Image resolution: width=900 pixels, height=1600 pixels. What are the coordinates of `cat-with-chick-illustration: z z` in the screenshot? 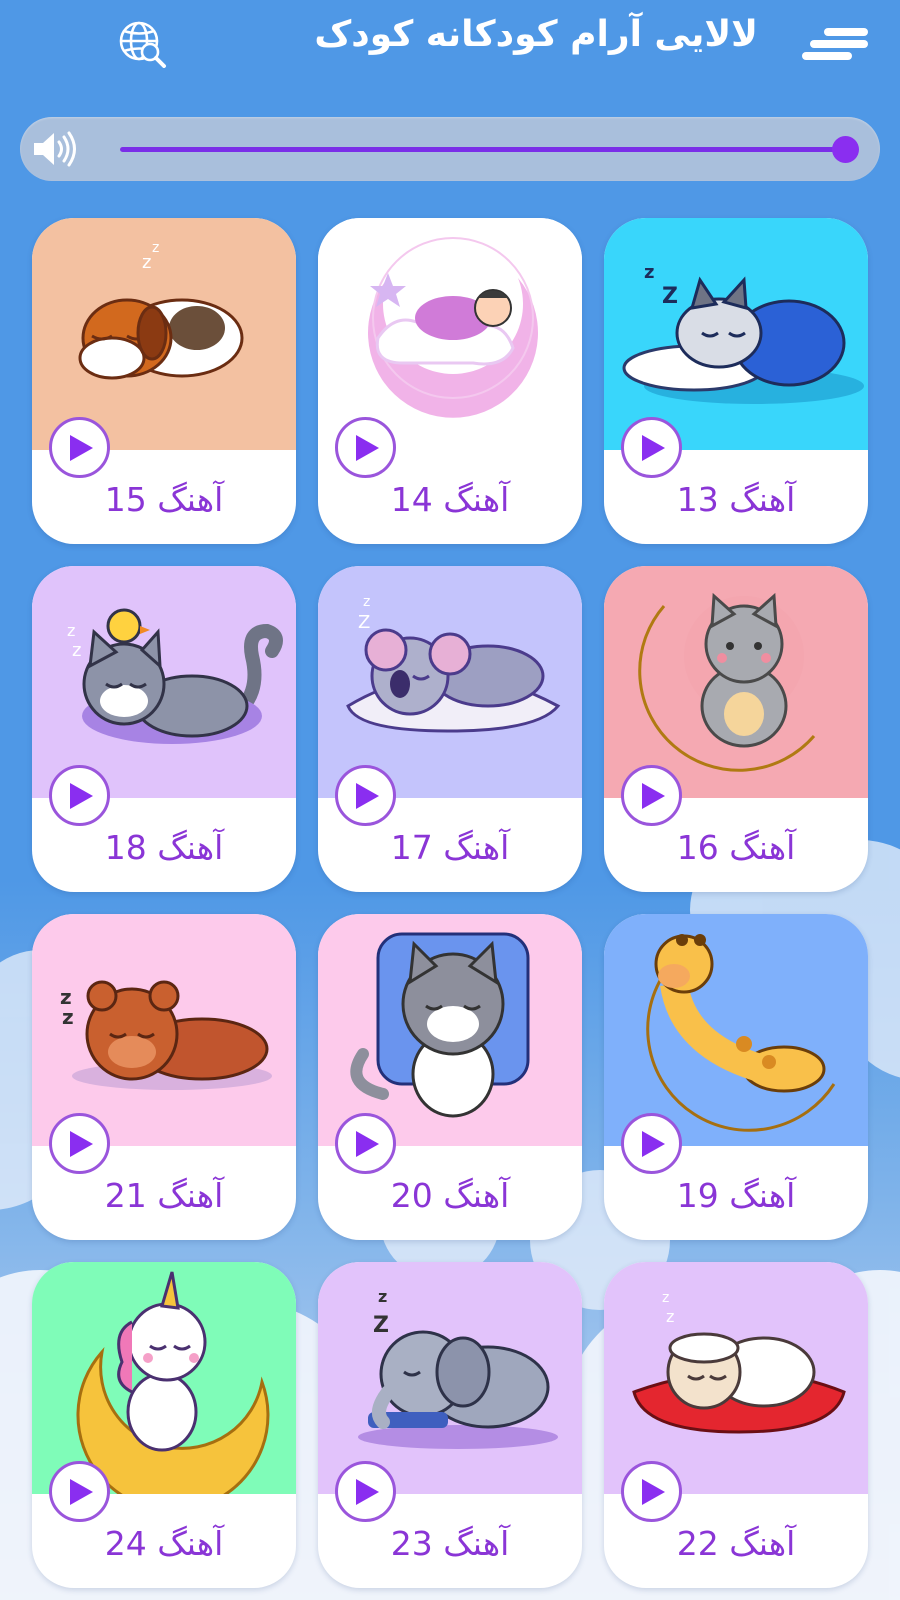 It's located at (164, 682).